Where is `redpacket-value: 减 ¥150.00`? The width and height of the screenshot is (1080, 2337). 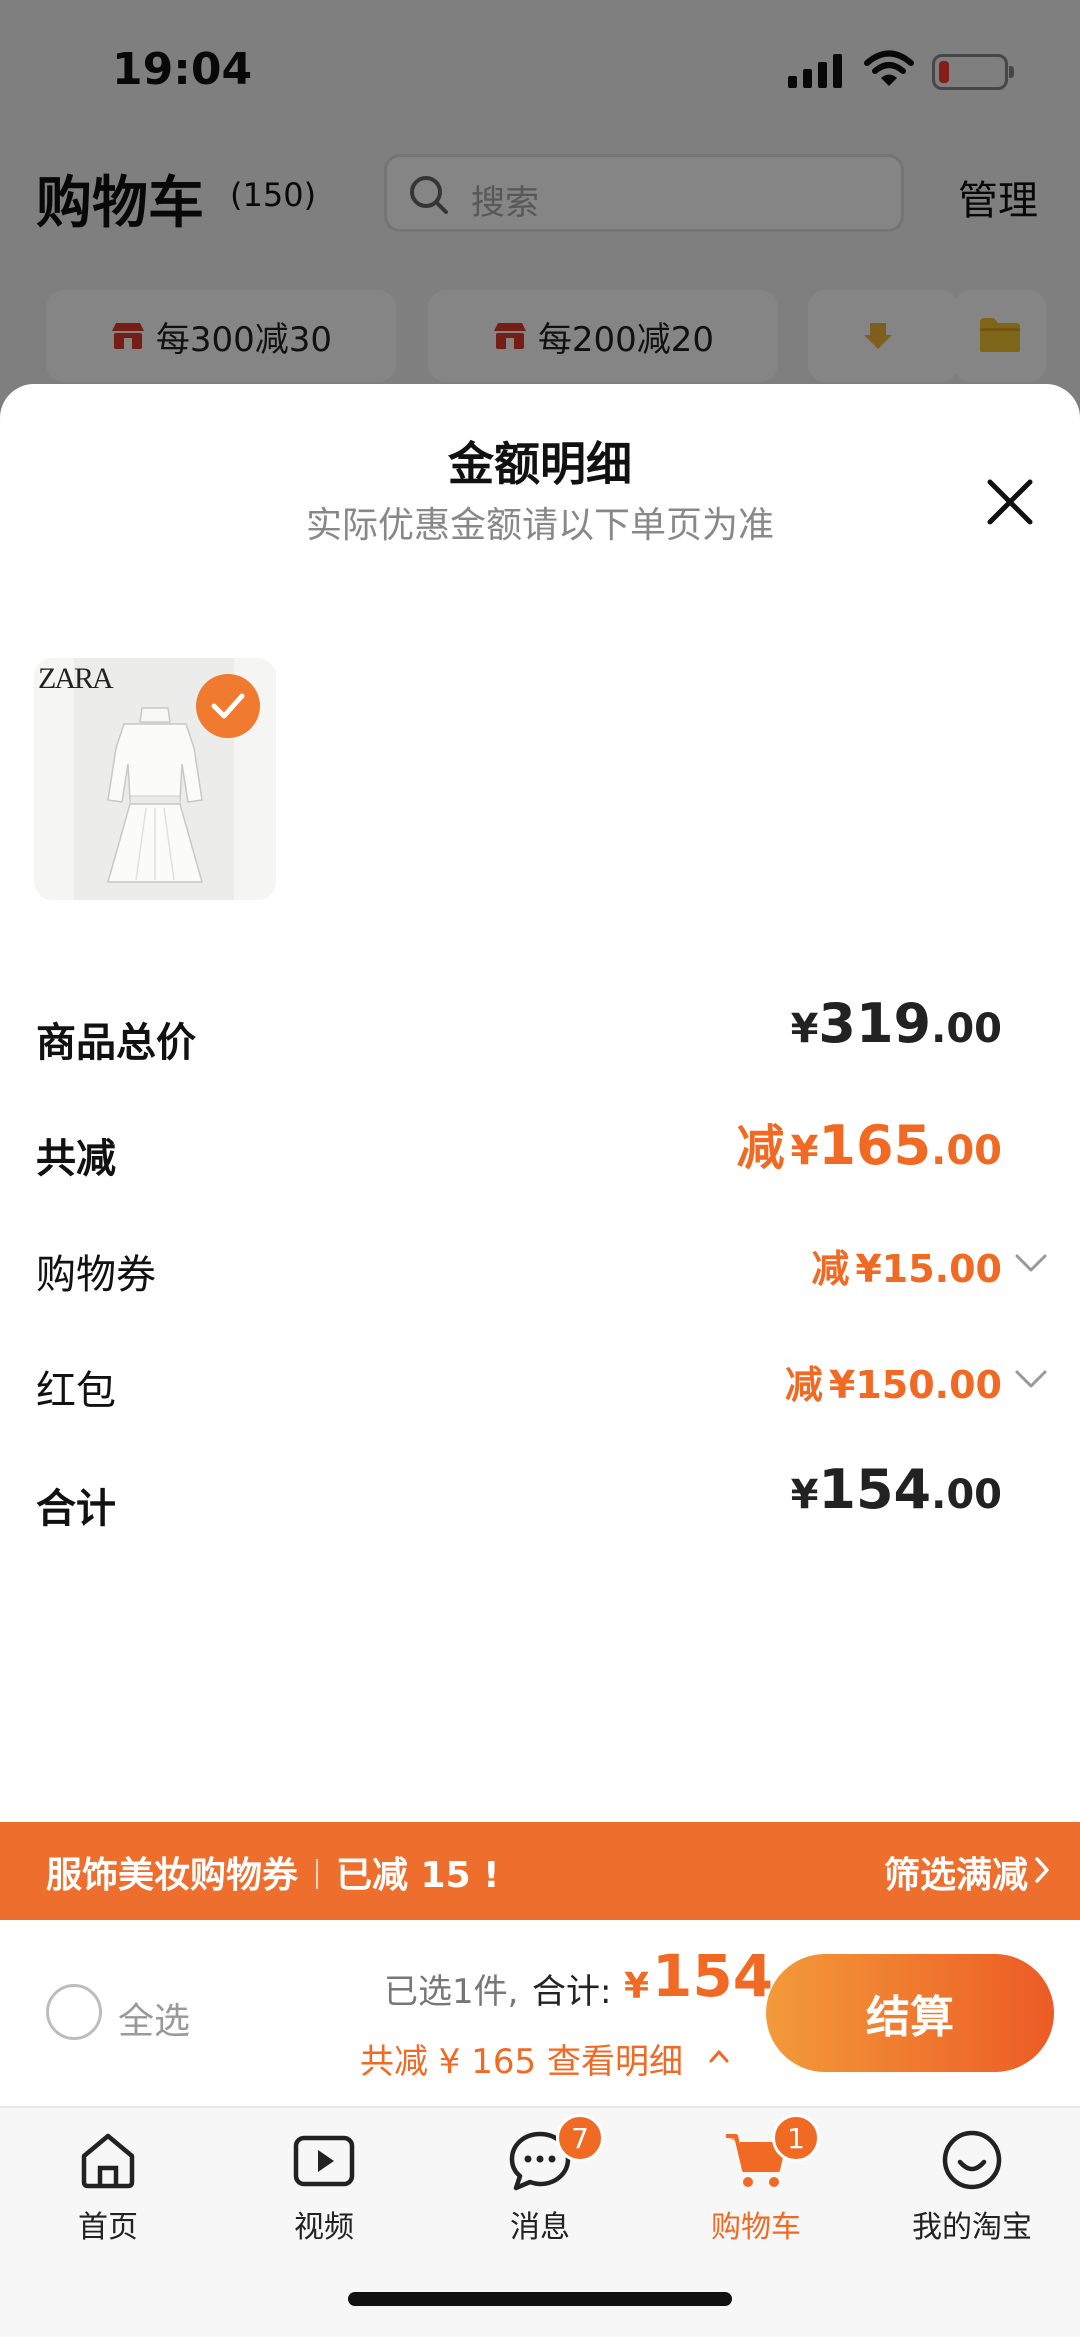 redpacket-value: 减 ¥150.00 is located at coordinates (893, 1385).